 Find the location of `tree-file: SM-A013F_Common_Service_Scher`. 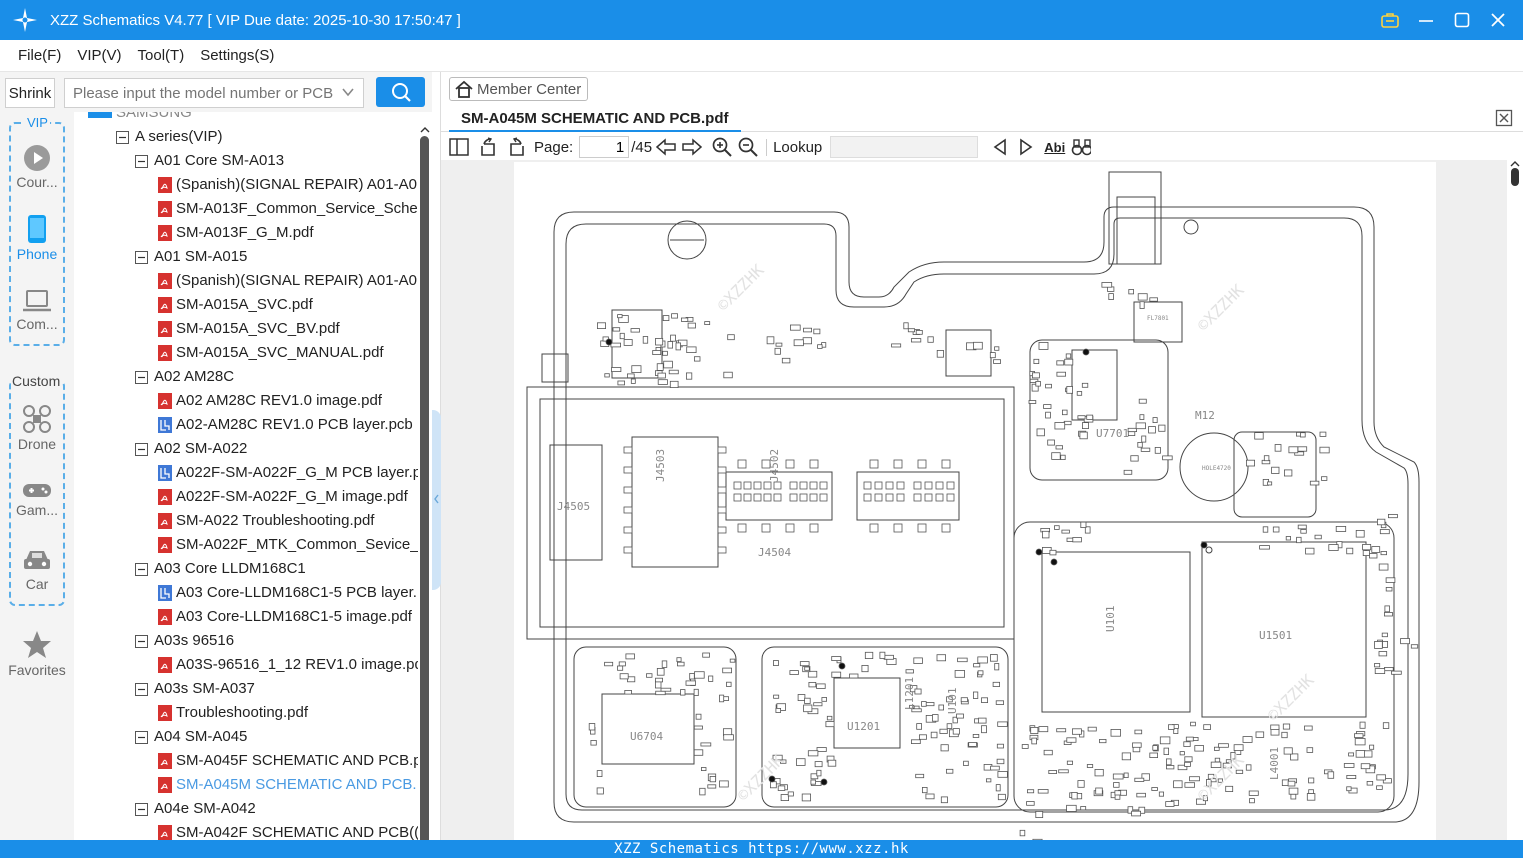

tree-file: SM-A013F_Common_Service_Scher is located at coordinates (288, 209).